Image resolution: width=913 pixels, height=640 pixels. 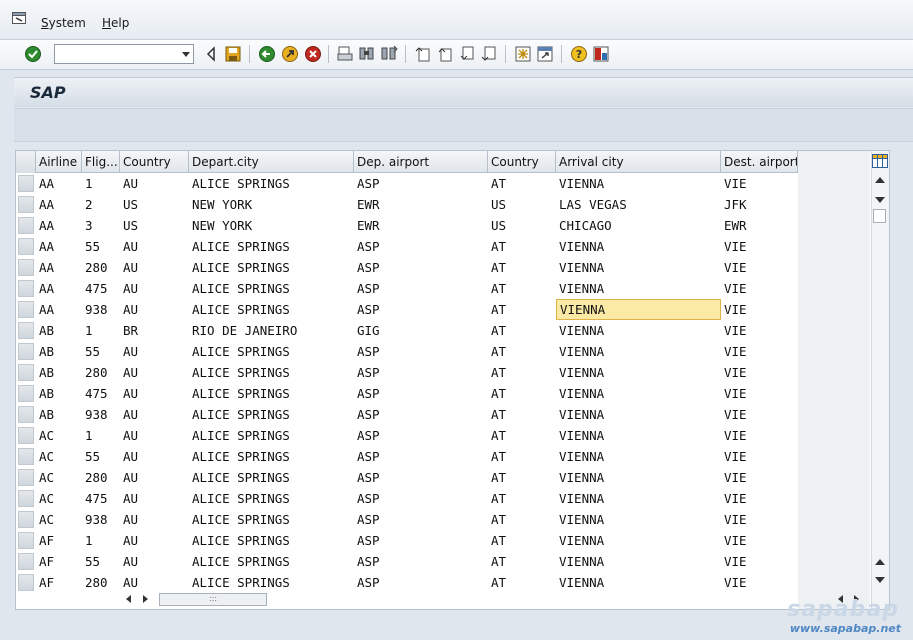 I want to click on cell-dest-airport: JFK, so click(x=759, y=204).